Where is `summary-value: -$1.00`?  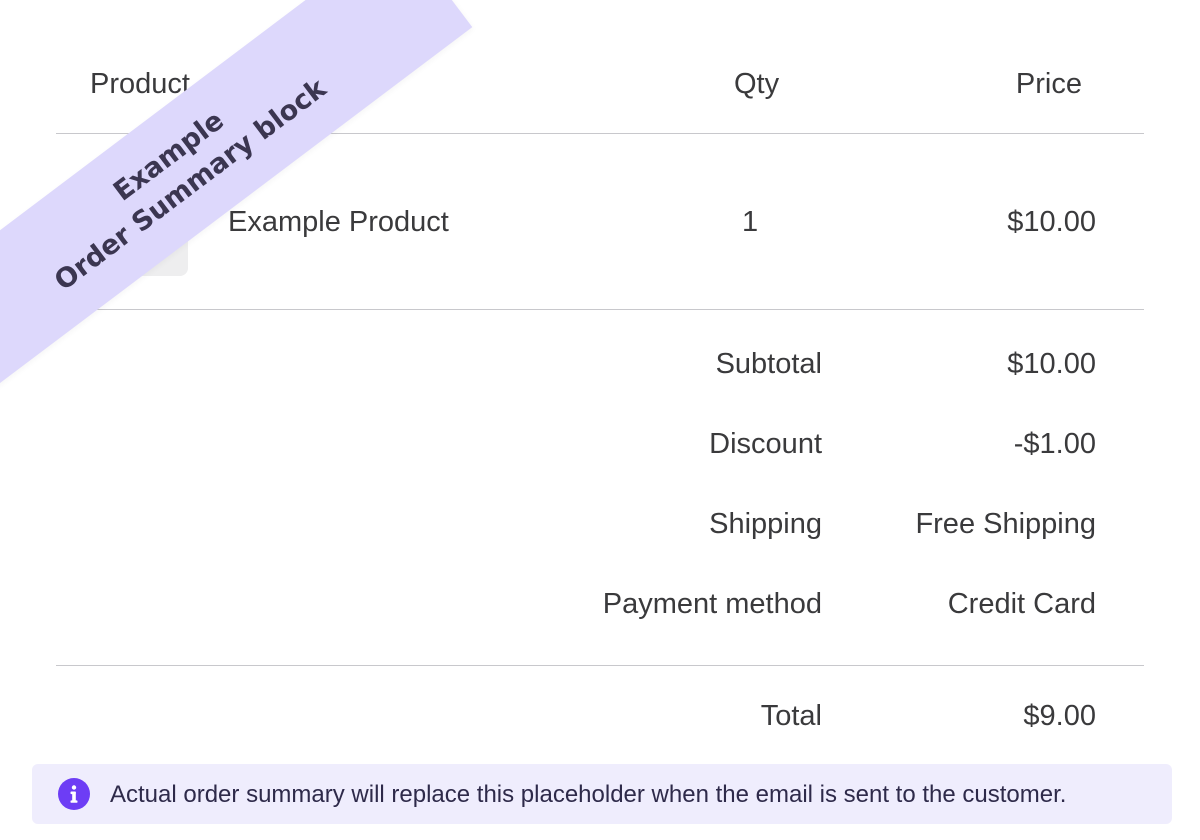
summary-value: -$1.00 is located at coordinates (1054, 444).